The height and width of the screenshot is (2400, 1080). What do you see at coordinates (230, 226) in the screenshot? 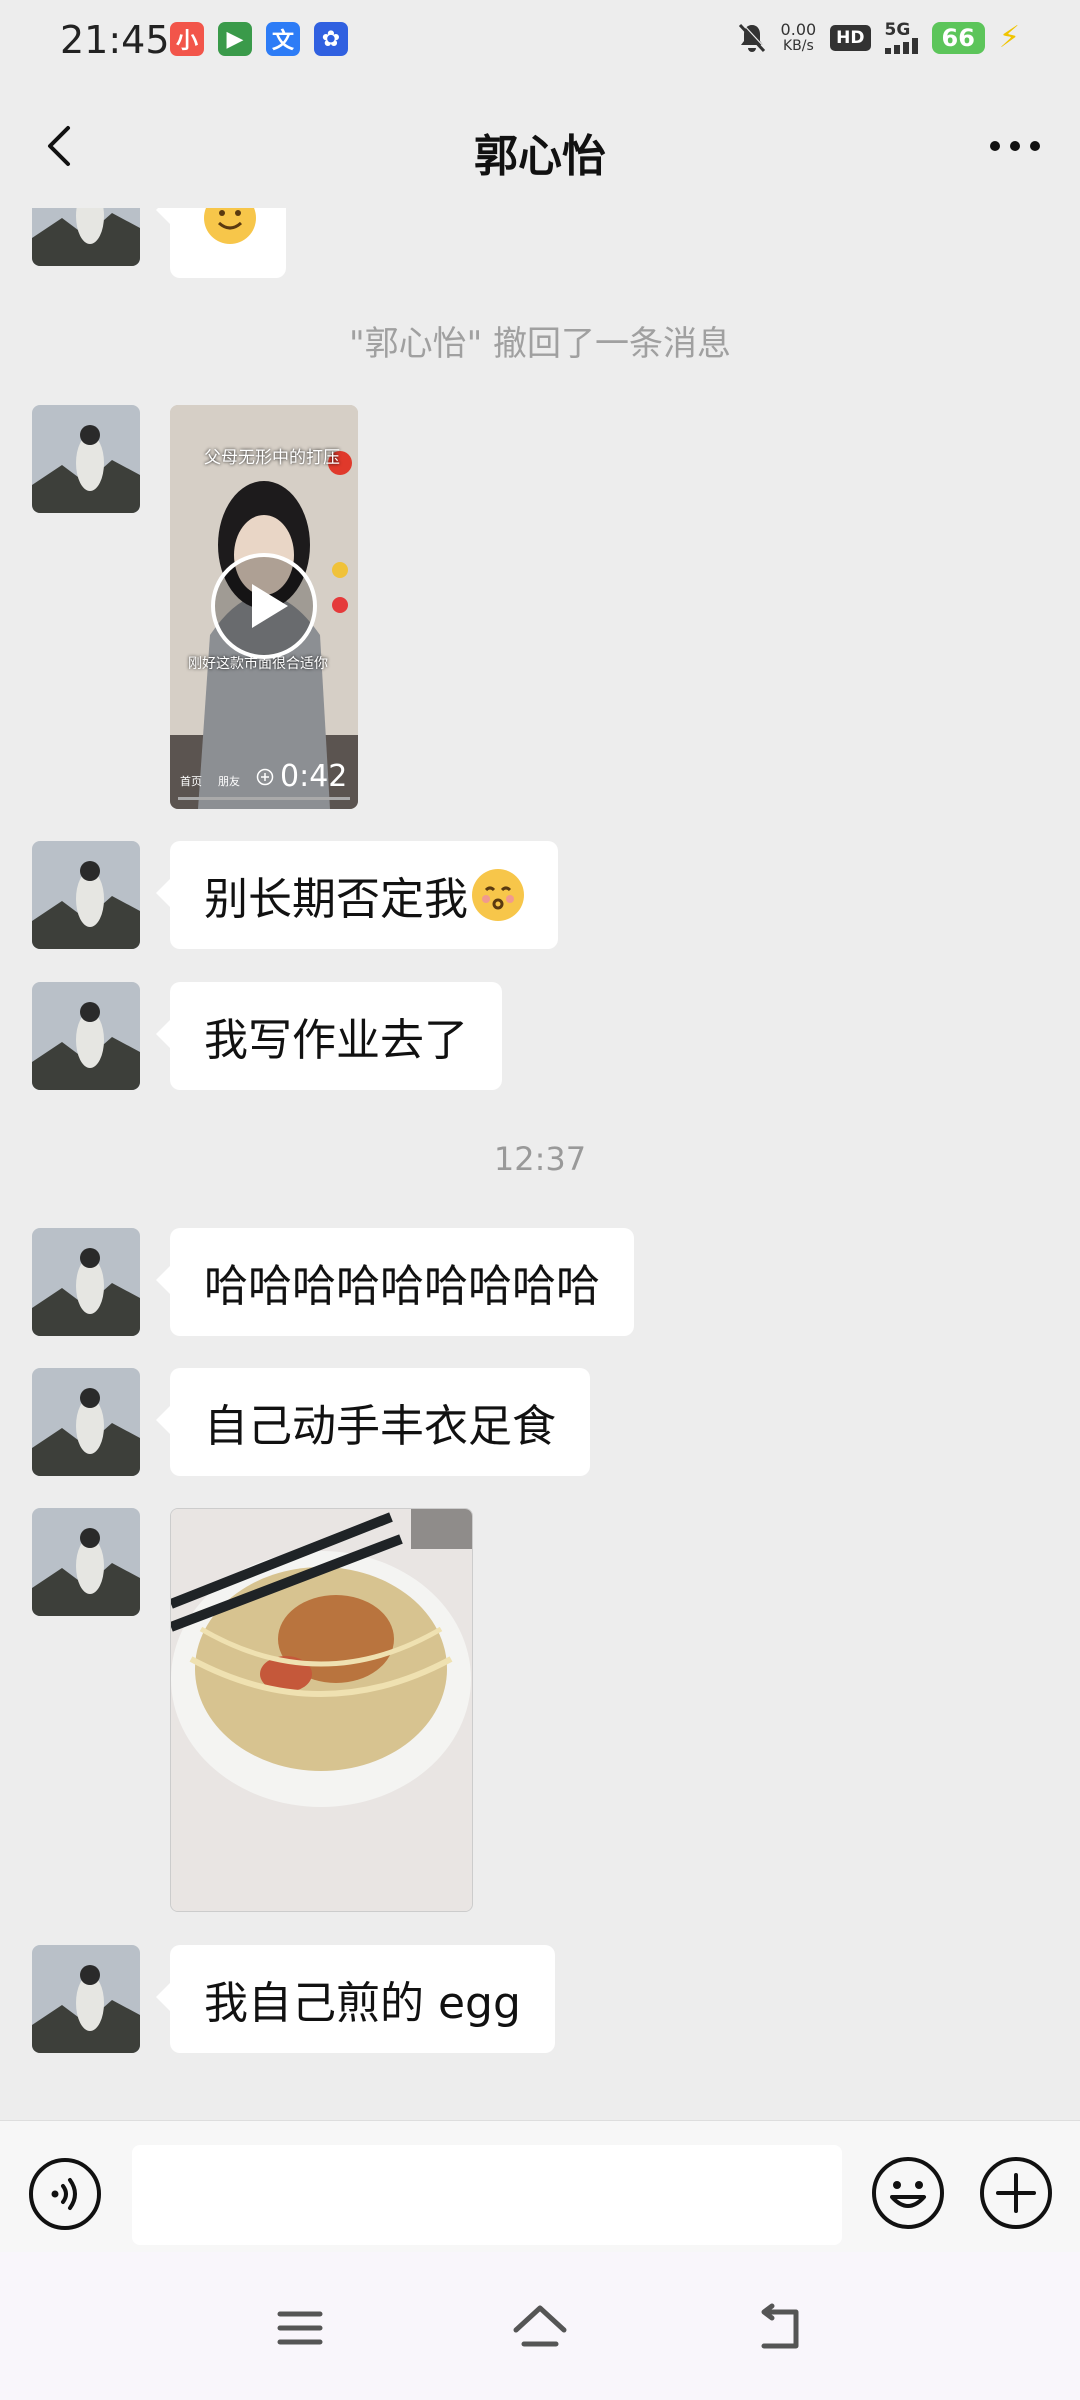
I see `smile-emoji-icon` at bounding box center [230, 226].